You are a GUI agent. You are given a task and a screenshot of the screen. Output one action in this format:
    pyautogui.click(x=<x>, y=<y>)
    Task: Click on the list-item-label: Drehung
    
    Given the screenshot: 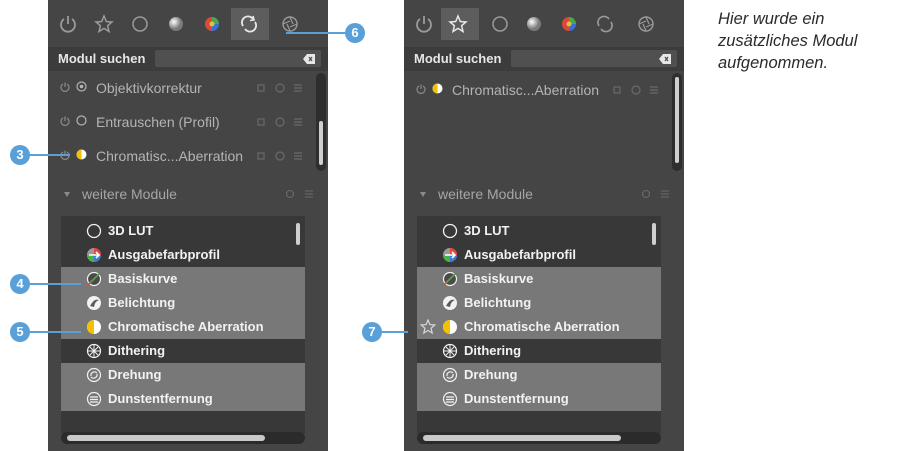 What is the action you would take?
    pyautogui.click(x=491, y=374)
    